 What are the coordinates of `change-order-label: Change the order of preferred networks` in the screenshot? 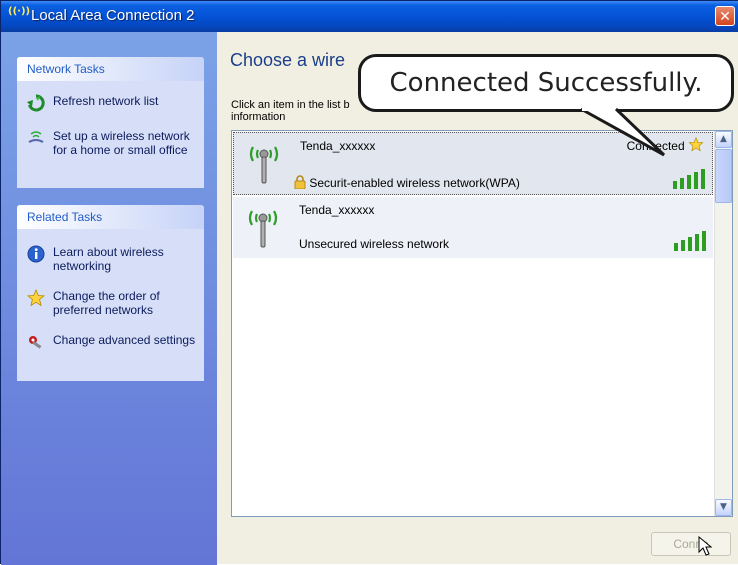 It's located at (106, 303).